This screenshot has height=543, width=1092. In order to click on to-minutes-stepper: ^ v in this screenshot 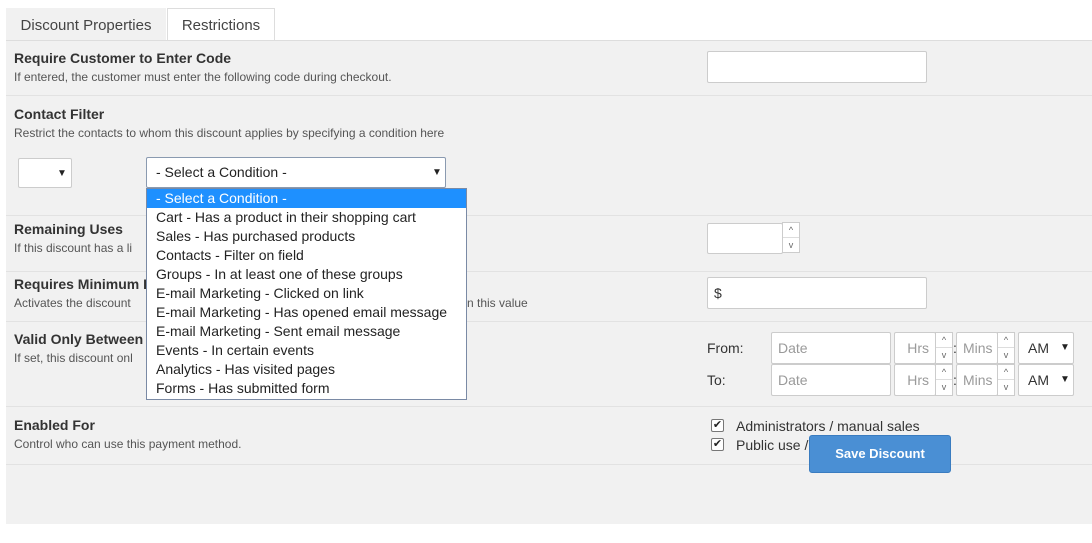, I will do `click(1006, 380)`.